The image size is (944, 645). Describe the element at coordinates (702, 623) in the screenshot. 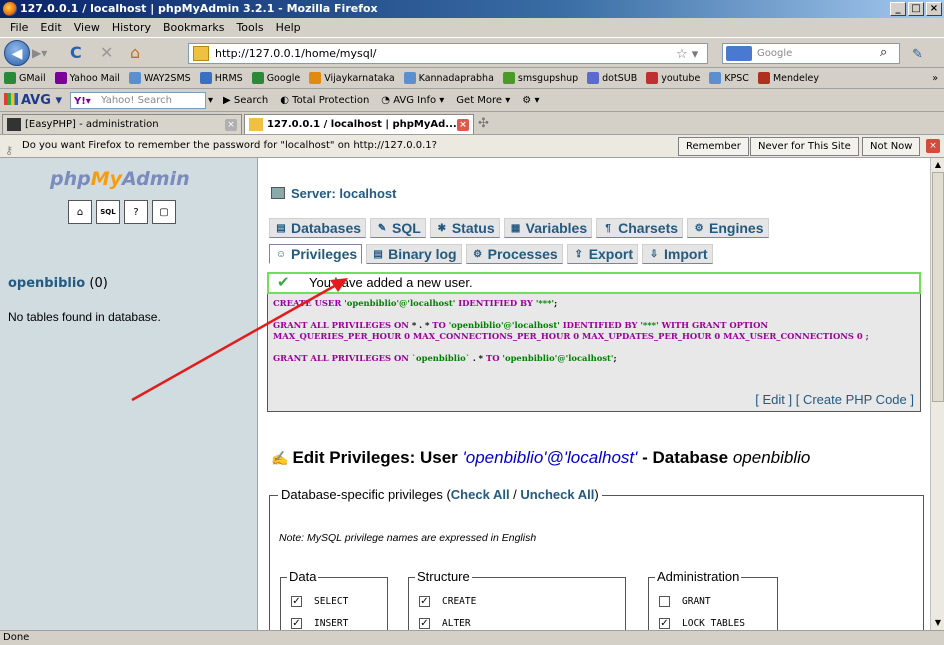

I see `privilege-lock-tables: ✓ LOCK TABLES` at that location.